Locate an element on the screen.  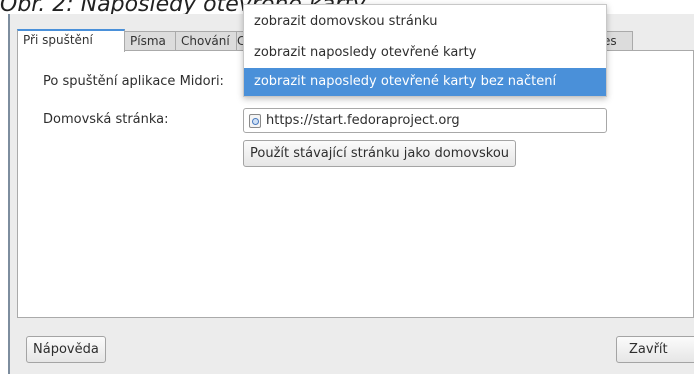
dropdown-option-last-tabs: zobrazit naposledy otevřené karty is located at coordinates (425, 53).